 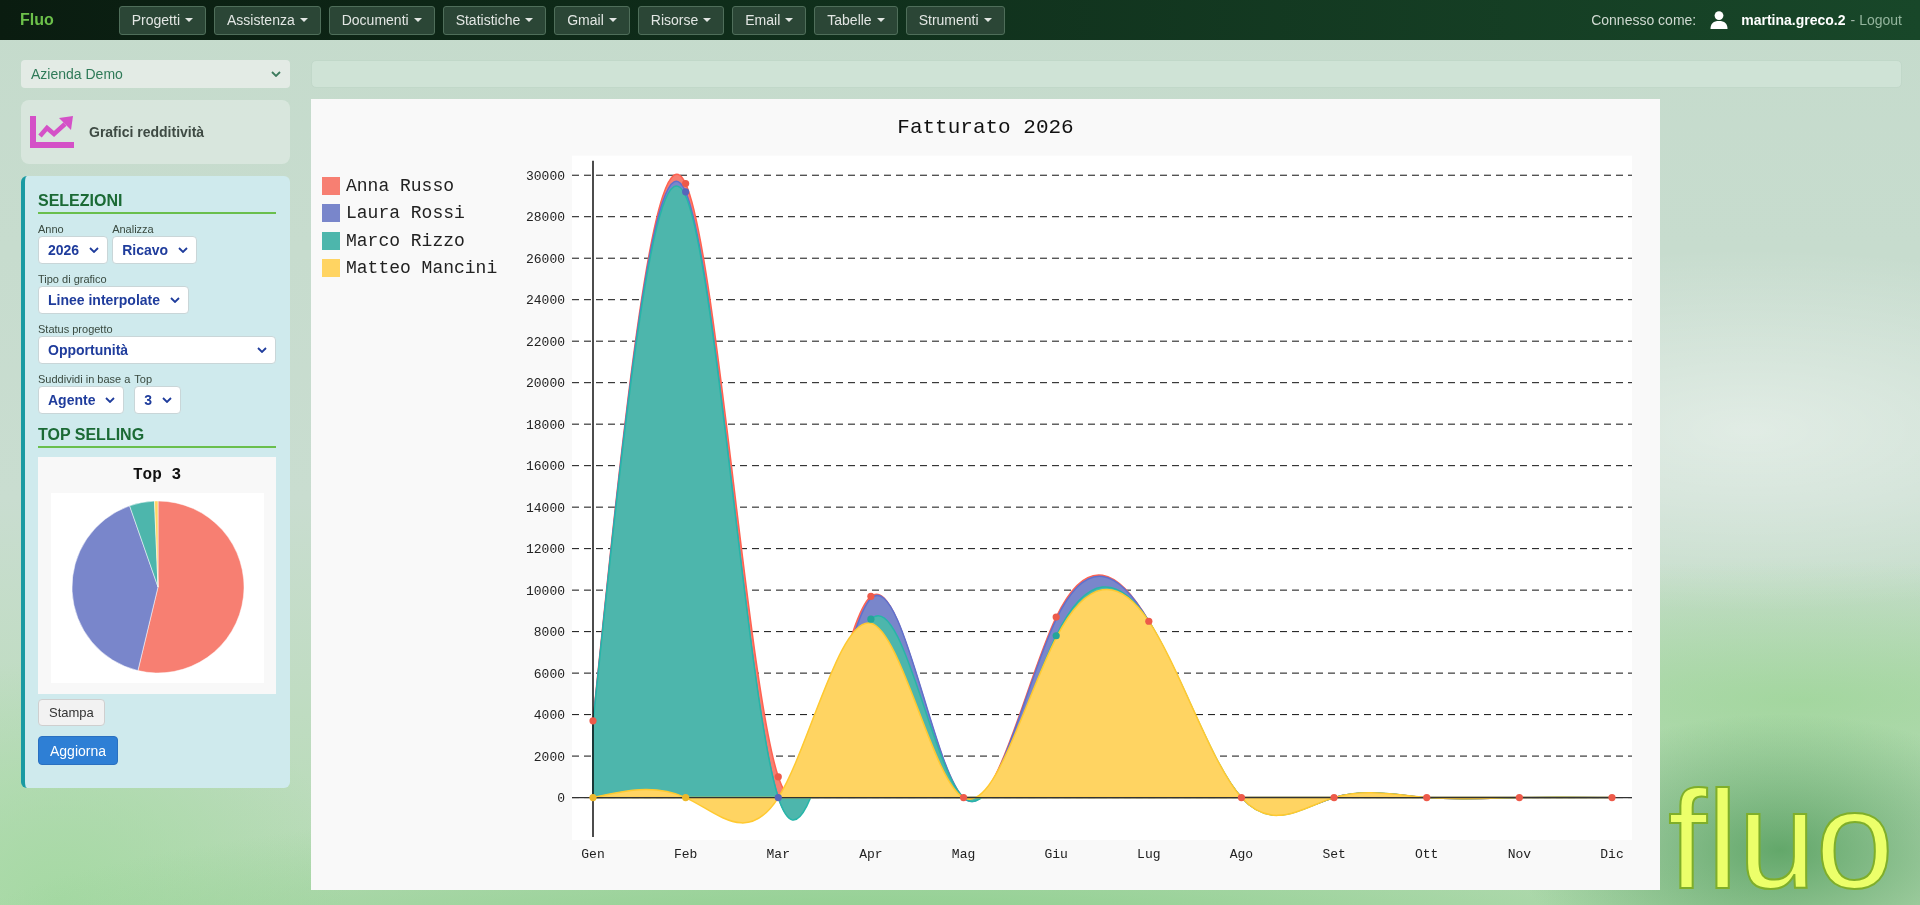 What do you see at coordinates (549, 716) in the screenshot?
I see `y-axis-tick-label: 4000` at bounding box center [549, 716].